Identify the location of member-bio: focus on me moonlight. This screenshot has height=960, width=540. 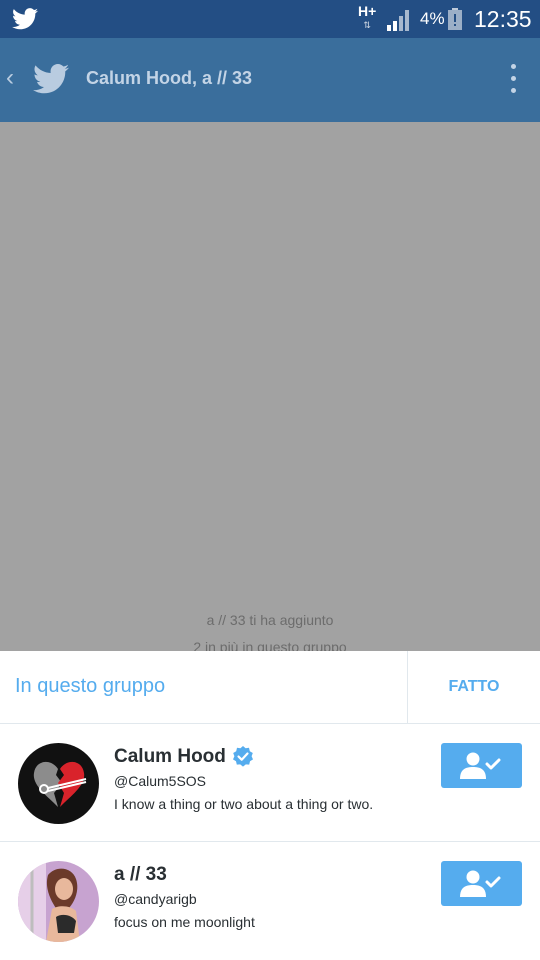
(184, 922).